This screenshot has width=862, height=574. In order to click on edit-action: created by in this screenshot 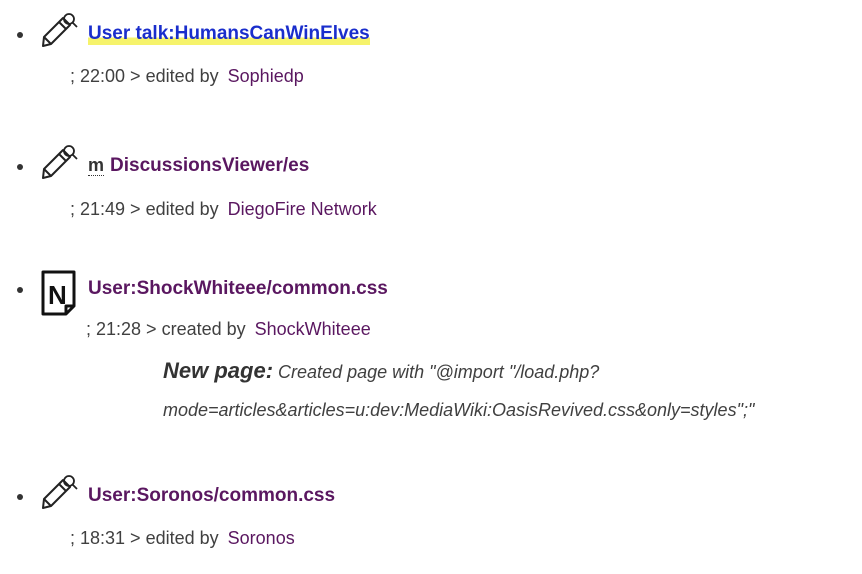, I will do `click(203, 329)`.